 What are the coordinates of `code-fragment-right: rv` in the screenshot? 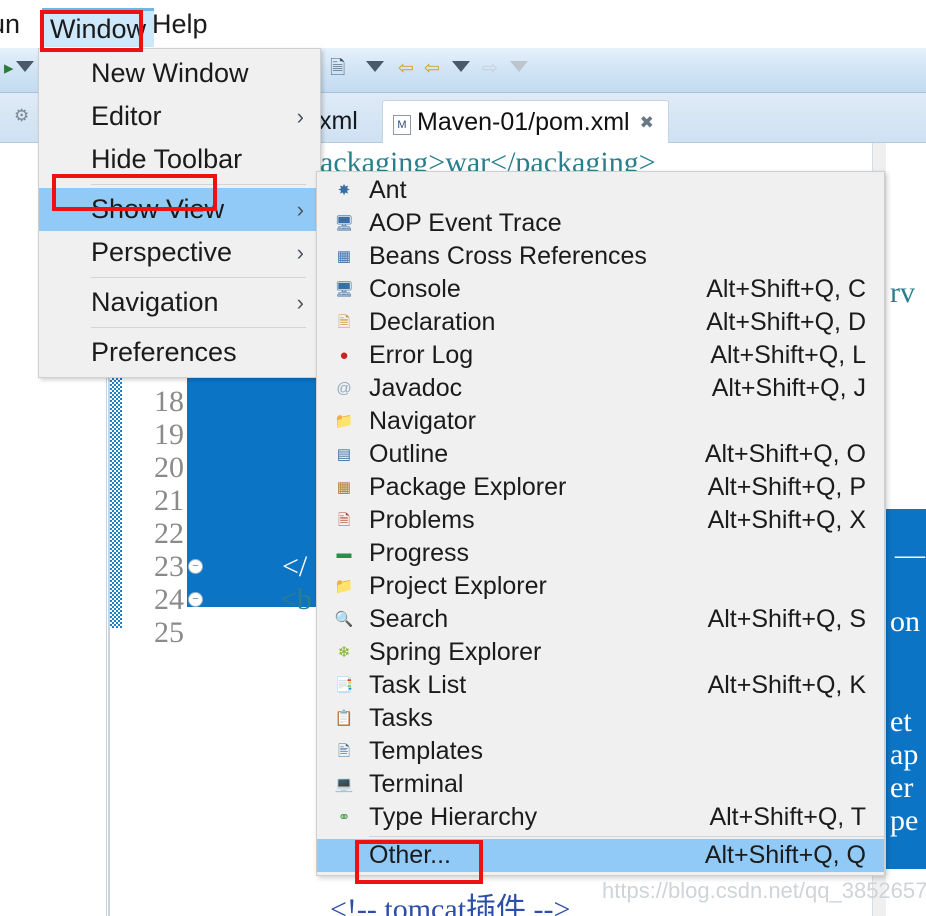 It's located at (902, 292).